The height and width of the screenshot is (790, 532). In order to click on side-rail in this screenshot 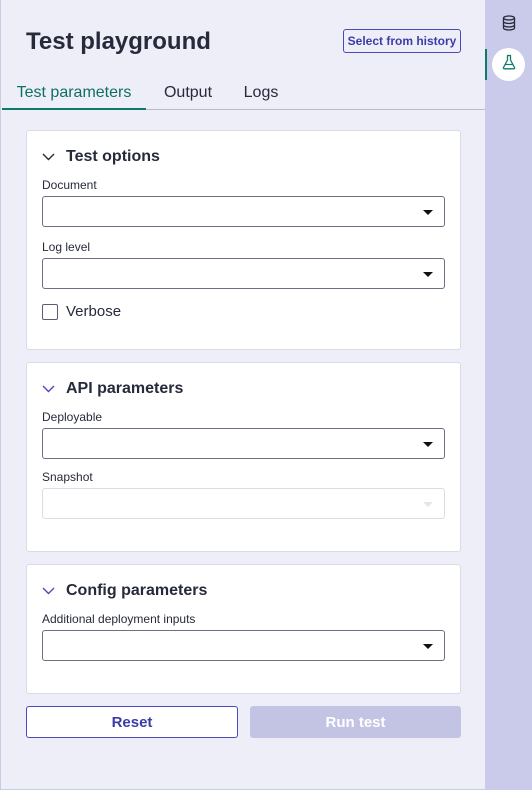, I will do `click(508, 395)`.